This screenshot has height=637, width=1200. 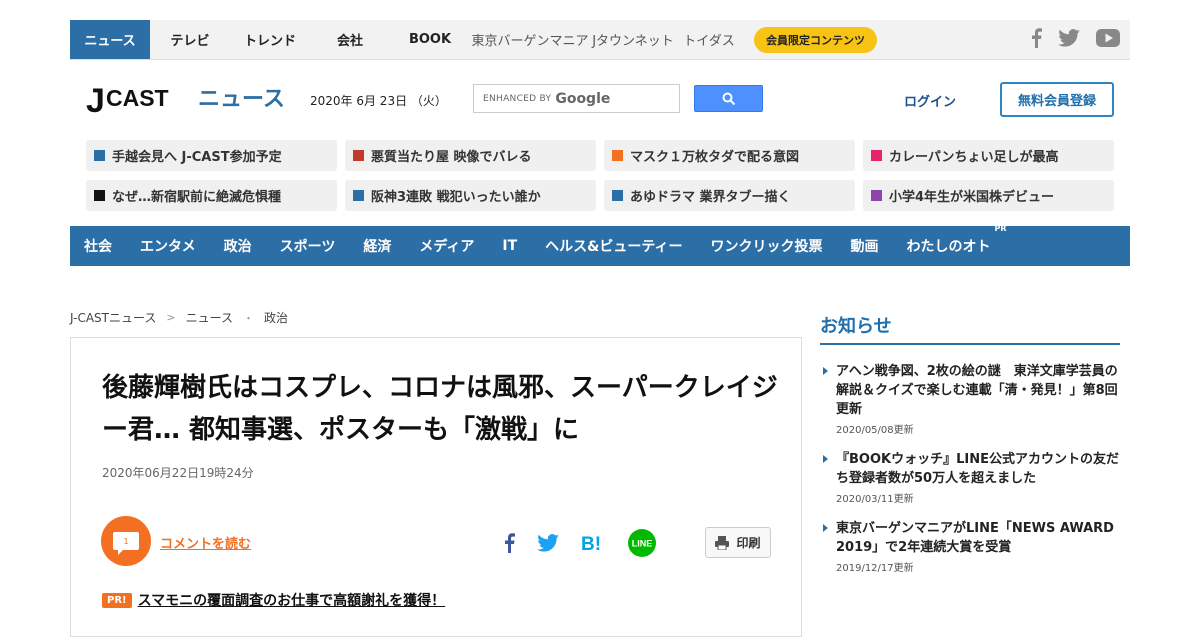 I want to click on comment-icon: 1, so click(x=126, y=541).